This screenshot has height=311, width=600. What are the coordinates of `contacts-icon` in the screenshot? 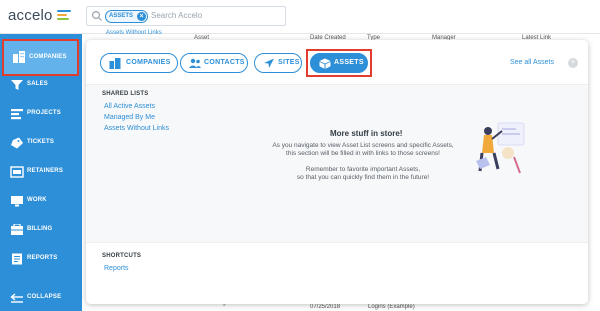 It's located at (195, 63).